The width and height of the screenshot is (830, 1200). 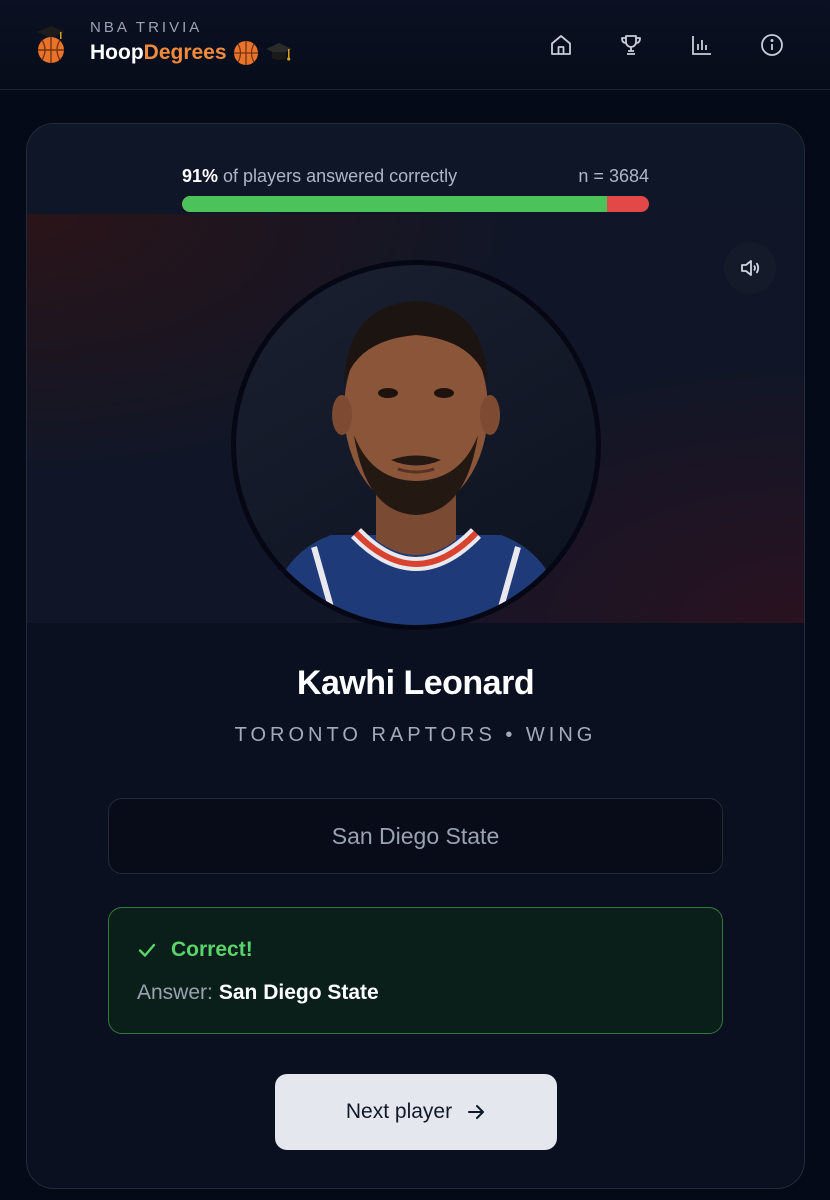 I want to click on result-answer-label: Answer:, so click(x=175, y=992).